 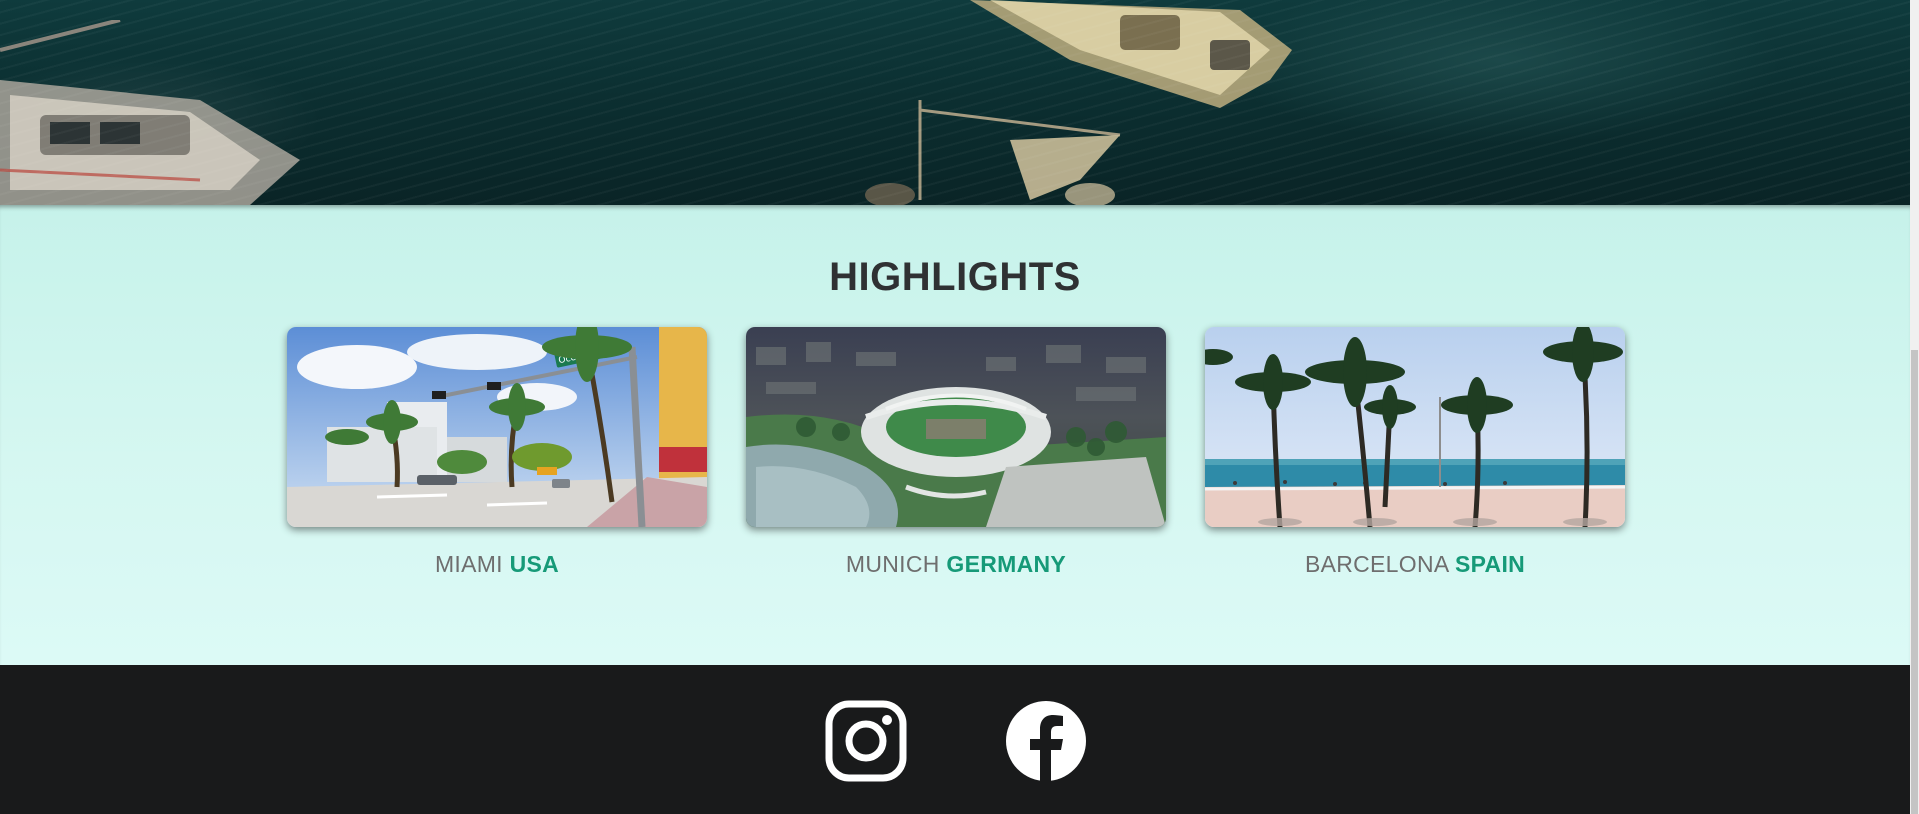 What do you see at coordinates (1131, 54) in the screenshot?
I see `boat-image-top` at bounding box center [1131, 54].